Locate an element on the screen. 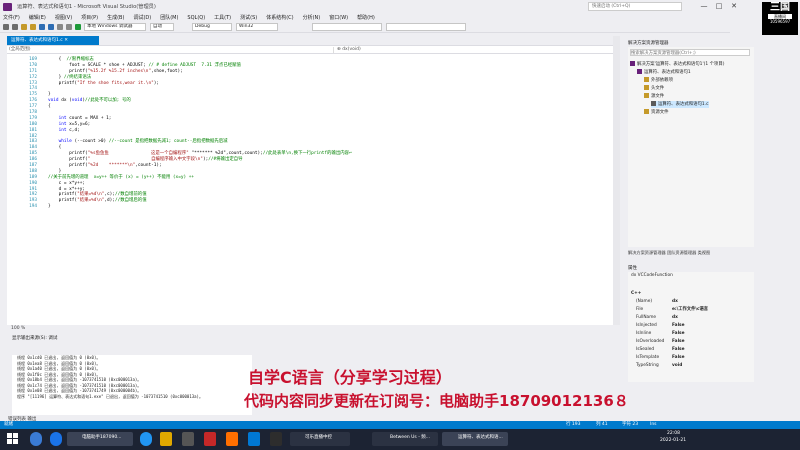  property-row: IsOverloaded False is located at coordinates (691, 342).